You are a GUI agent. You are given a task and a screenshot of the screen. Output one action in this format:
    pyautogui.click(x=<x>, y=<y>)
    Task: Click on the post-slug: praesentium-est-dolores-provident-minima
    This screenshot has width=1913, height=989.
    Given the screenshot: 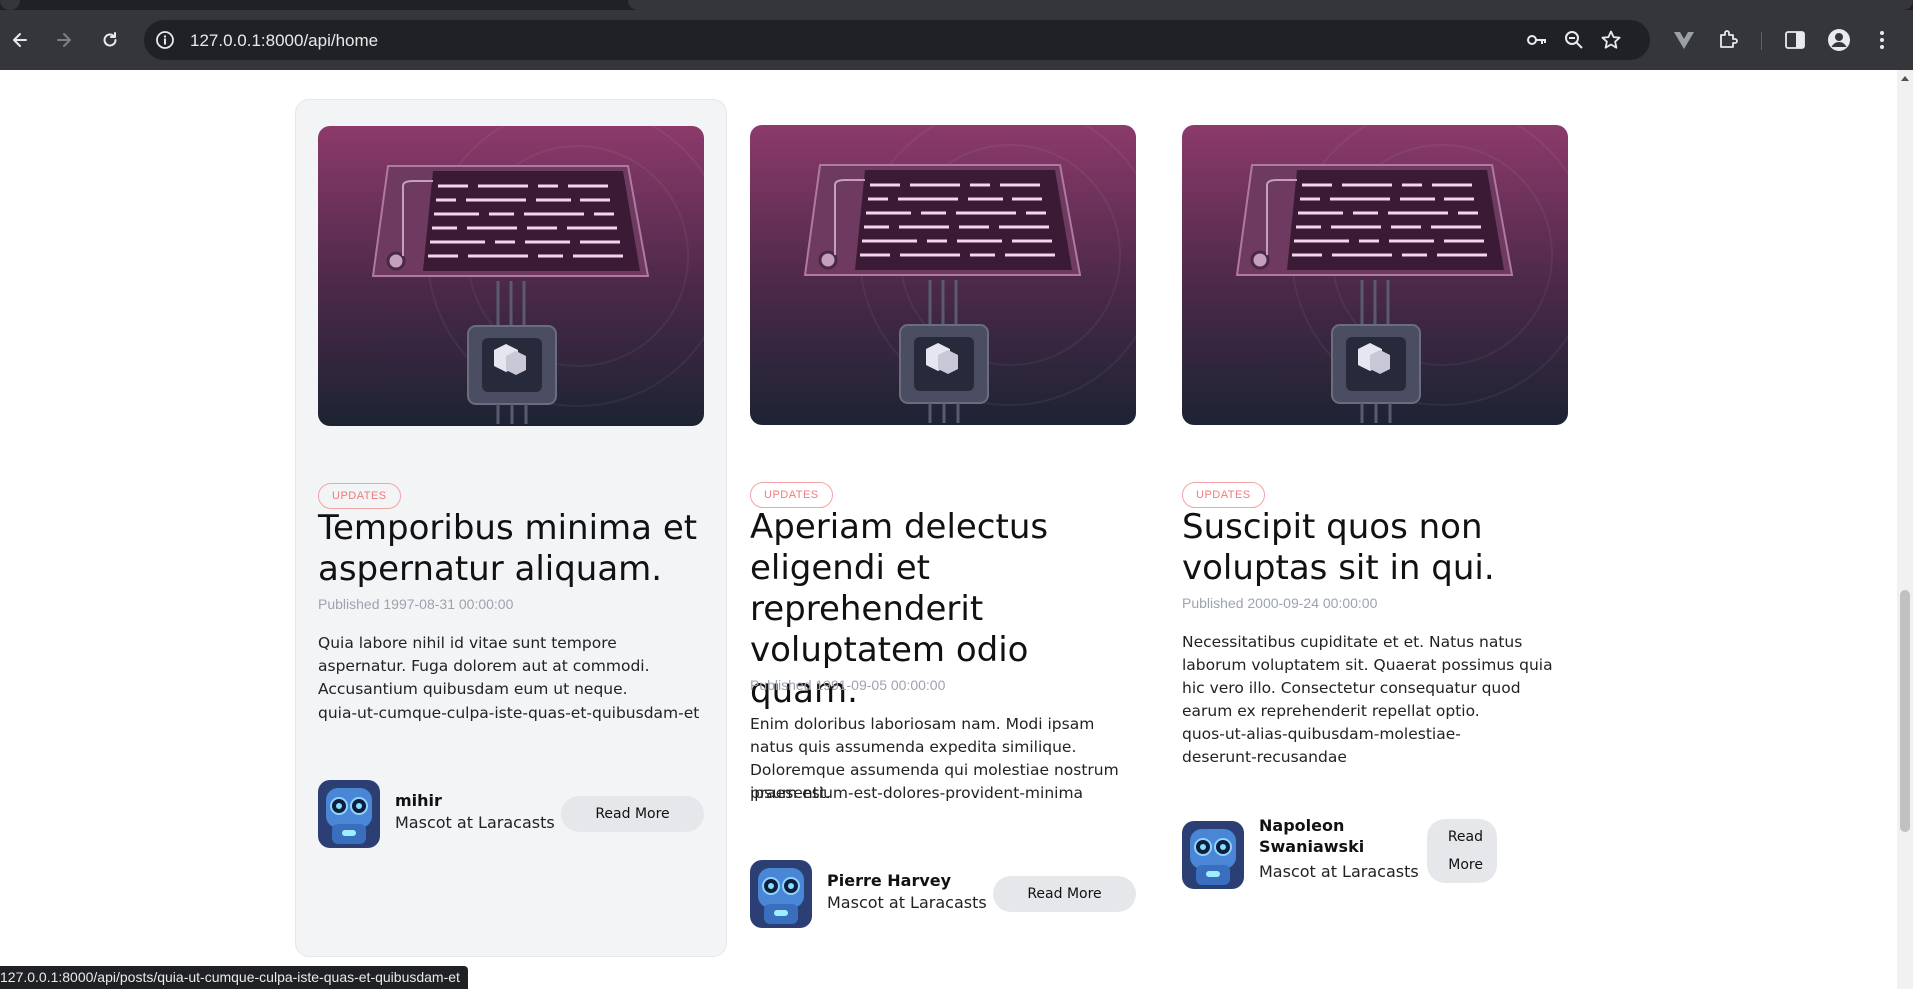 What is the action you would take?
    pyautogui.click(x=917, y=793)
    